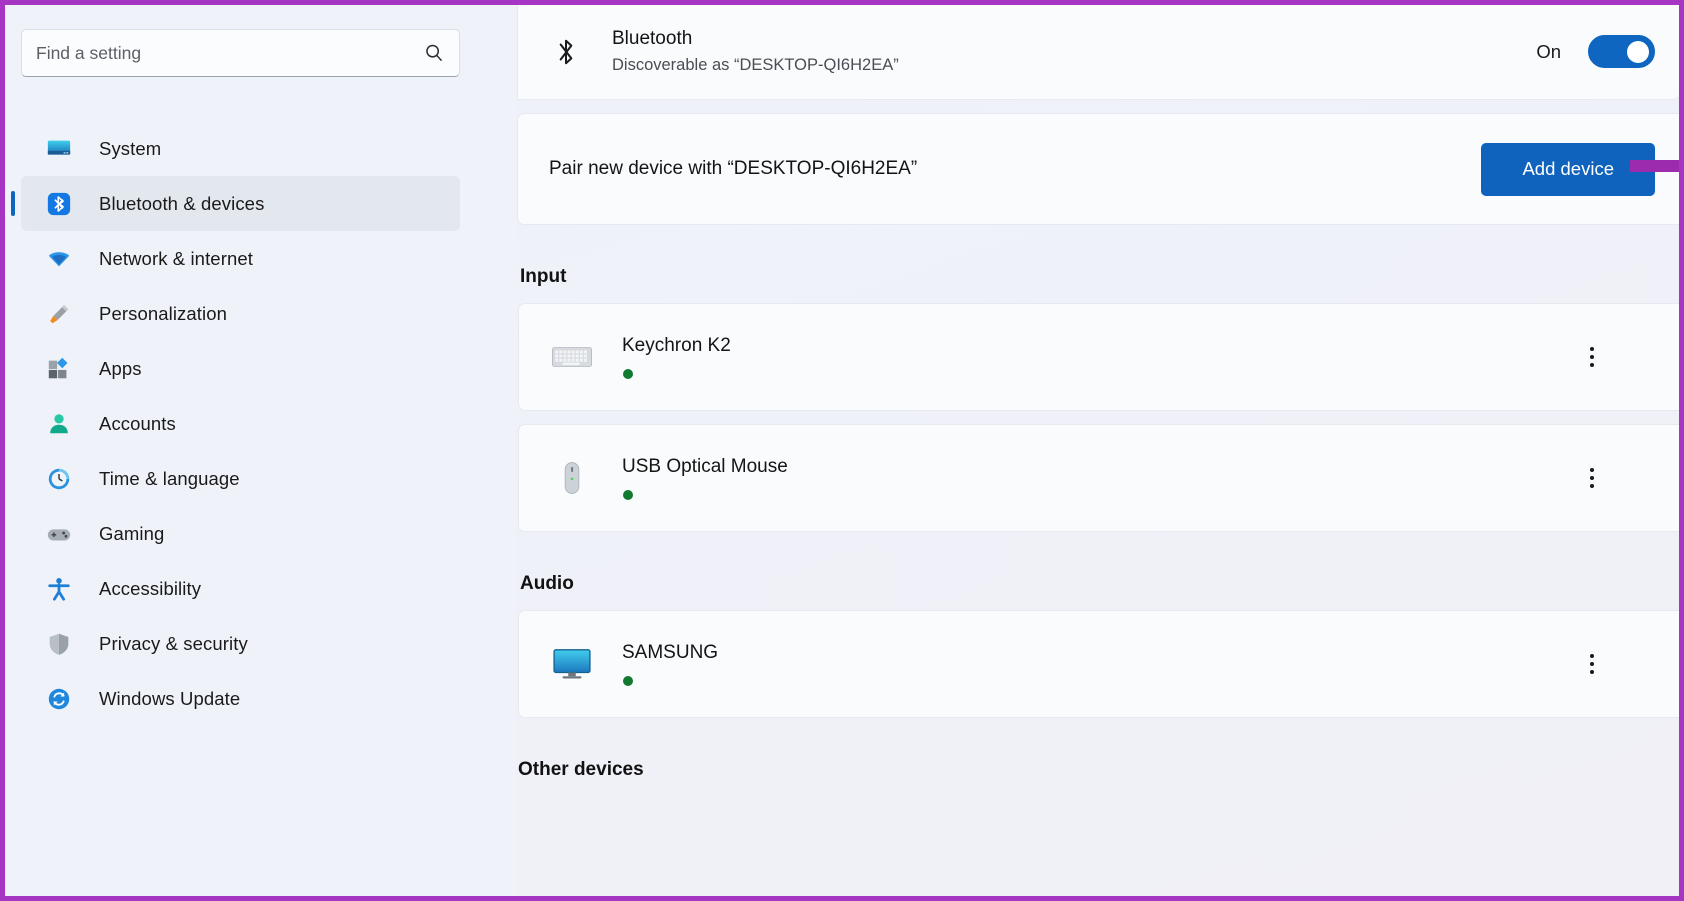  What do you see at coordinates (670, 664) in the screenshot?
I see `device-text-block: SAMSUNG` at bounding box center [670, 664].